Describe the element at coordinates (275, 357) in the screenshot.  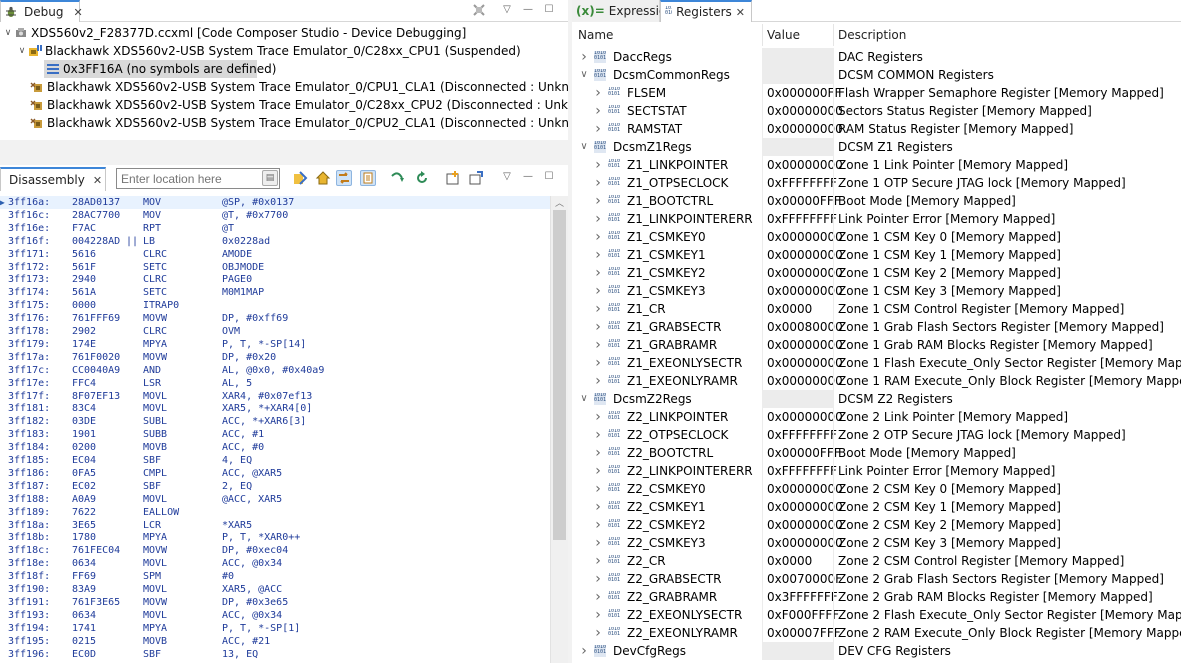
I see `disassembly-row: 3ff17a: 761F0020 MOVW DP, #0x20` at that location.